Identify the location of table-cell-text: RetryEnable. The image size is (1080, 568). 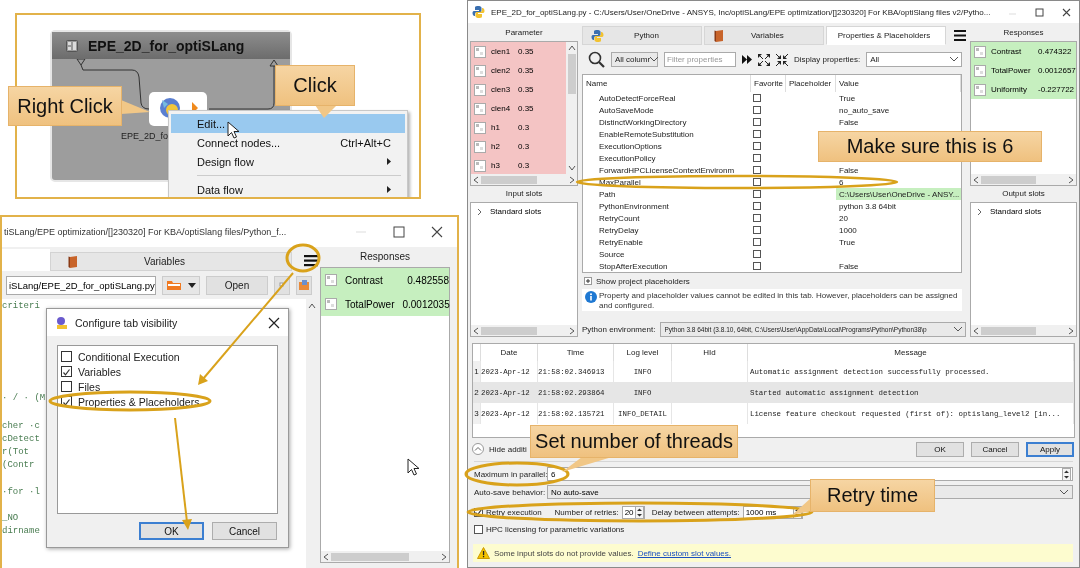
(621, 242).